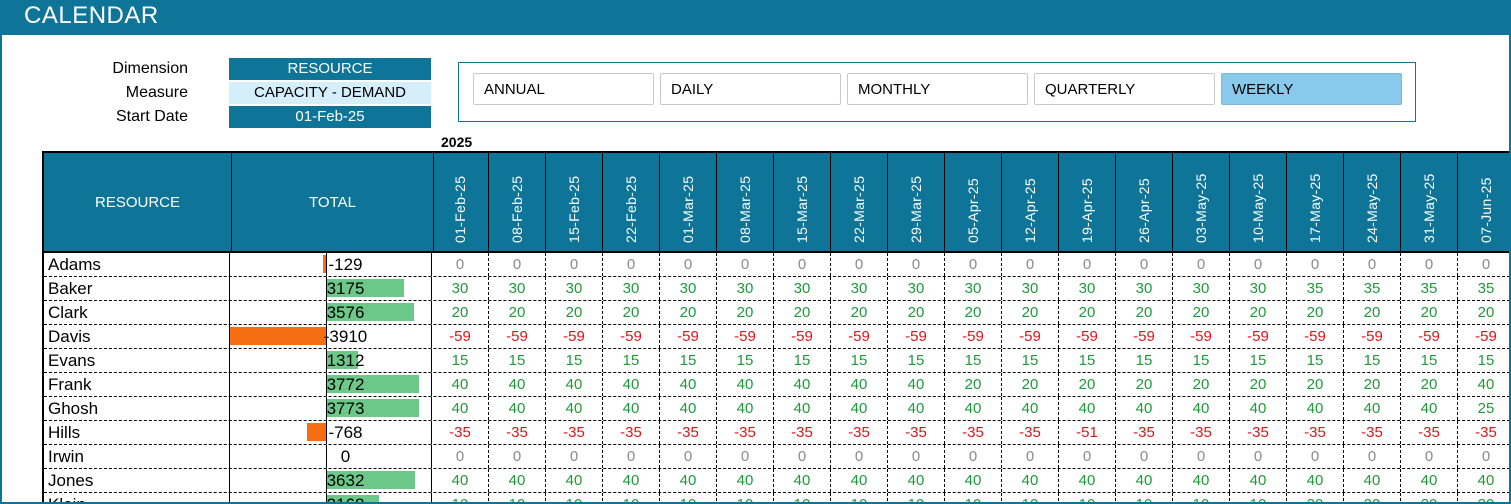 The image size is (1511, 504). What do you see at coordinates (1144, 202) in the screenshot?
I see `date-column-header: 26-Apr-25` at bounding box center [1144, 202].